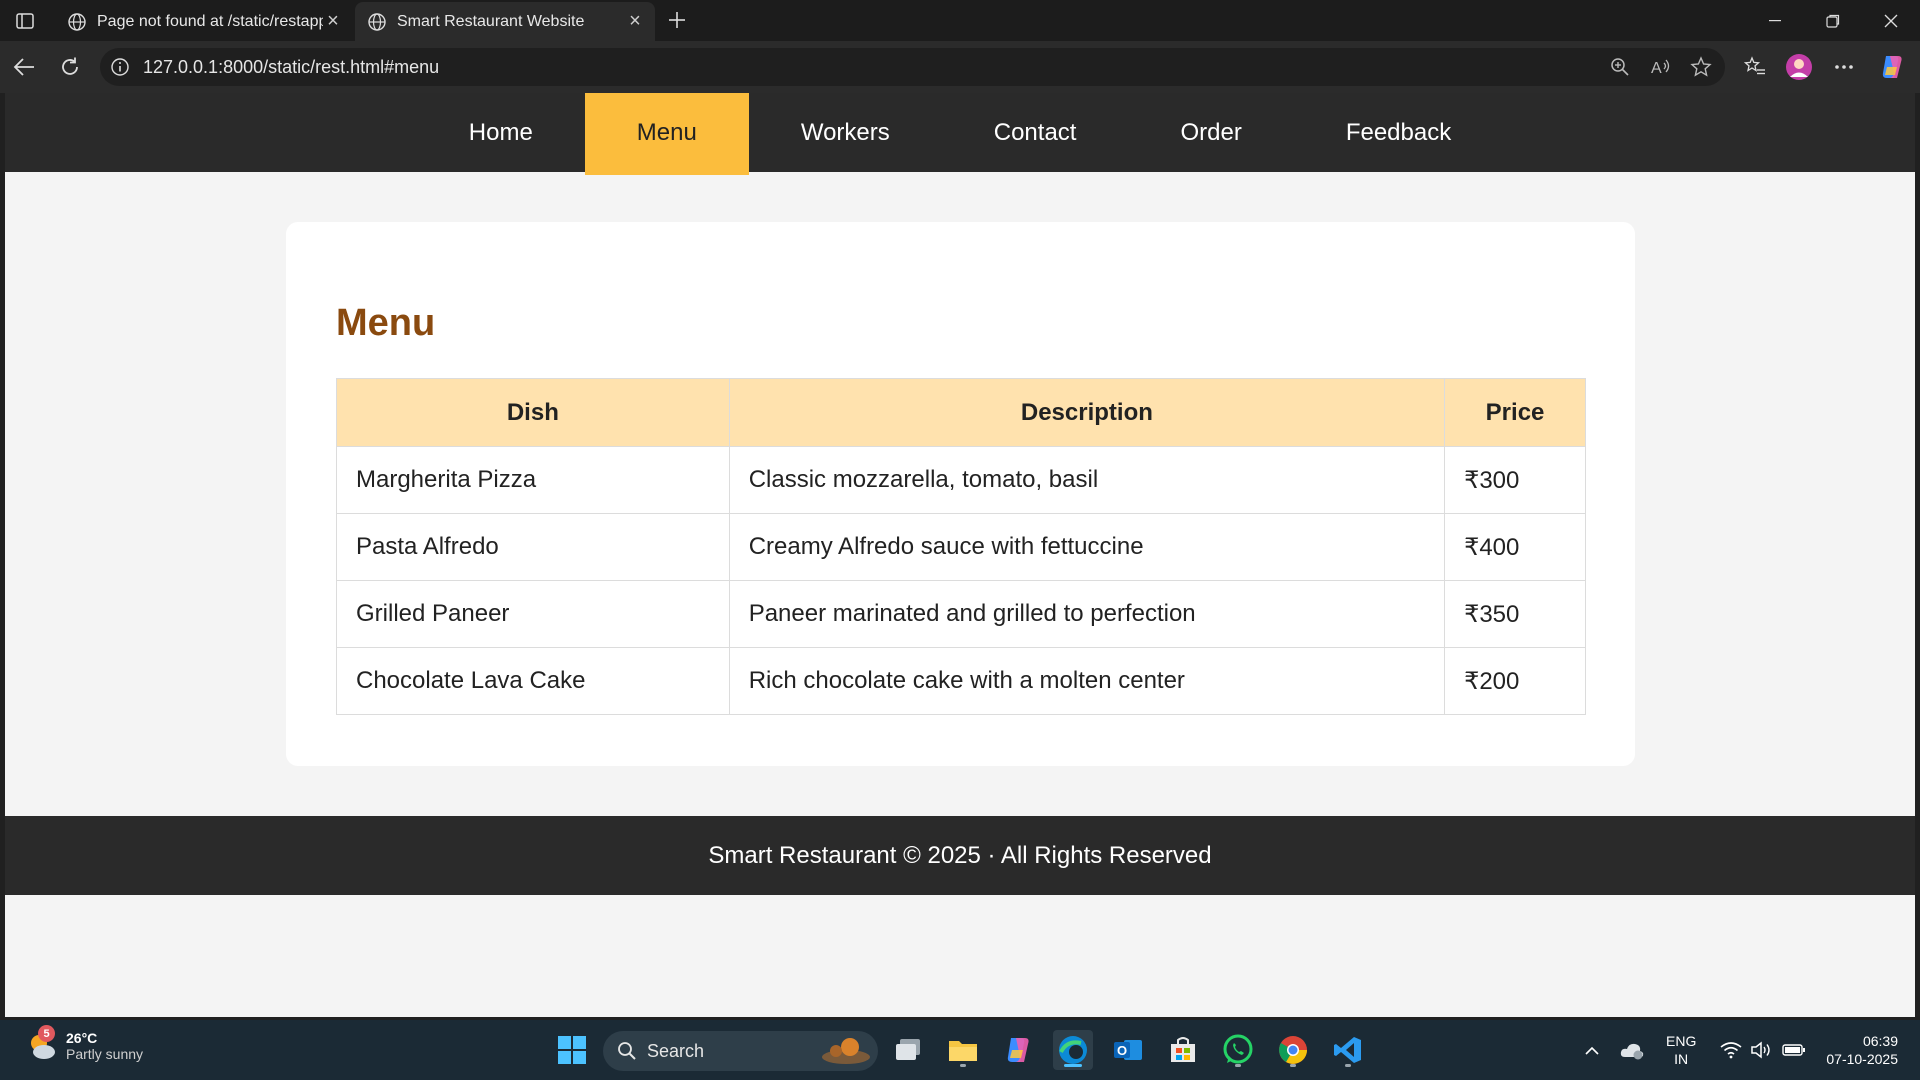  Describe the element at coordinates (501, 132) in the screenshot. I see `nav-link-home: Home` at that location.